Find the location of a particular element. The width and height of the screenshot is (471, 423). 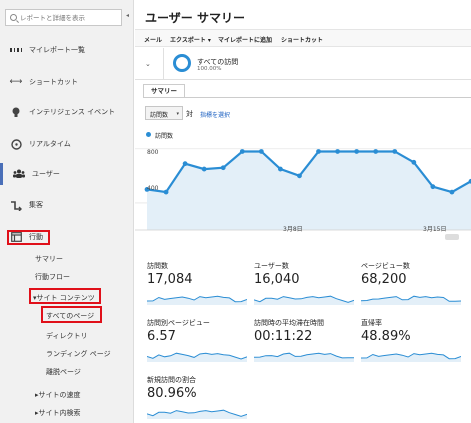

metric-value: 00:11:22 is located at coordinates (283, 336).